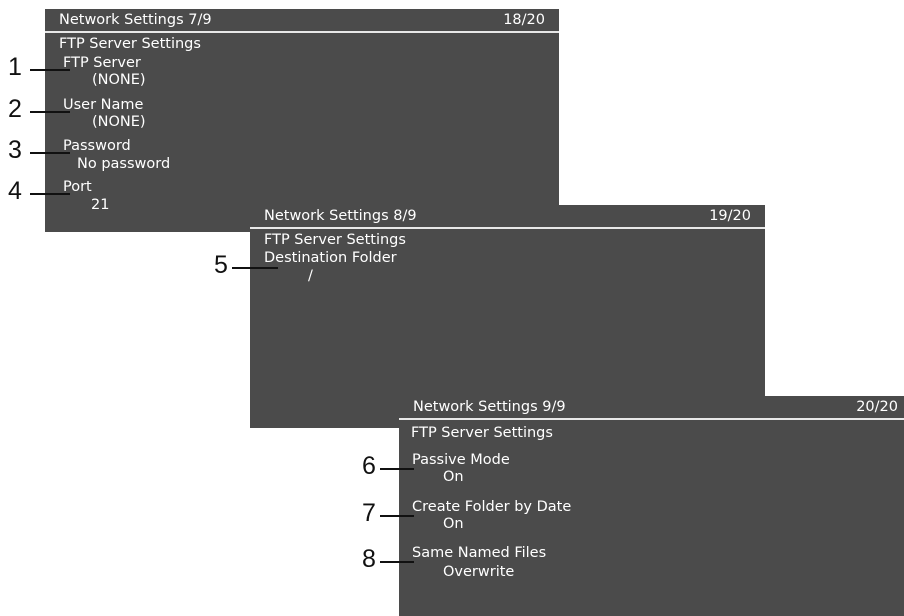 The height and width of the screenshot is (616, 904). Describe the element at coordinates (479, 572) in the screenshot. I see `same-named-files-value: Overwrite` at that location.